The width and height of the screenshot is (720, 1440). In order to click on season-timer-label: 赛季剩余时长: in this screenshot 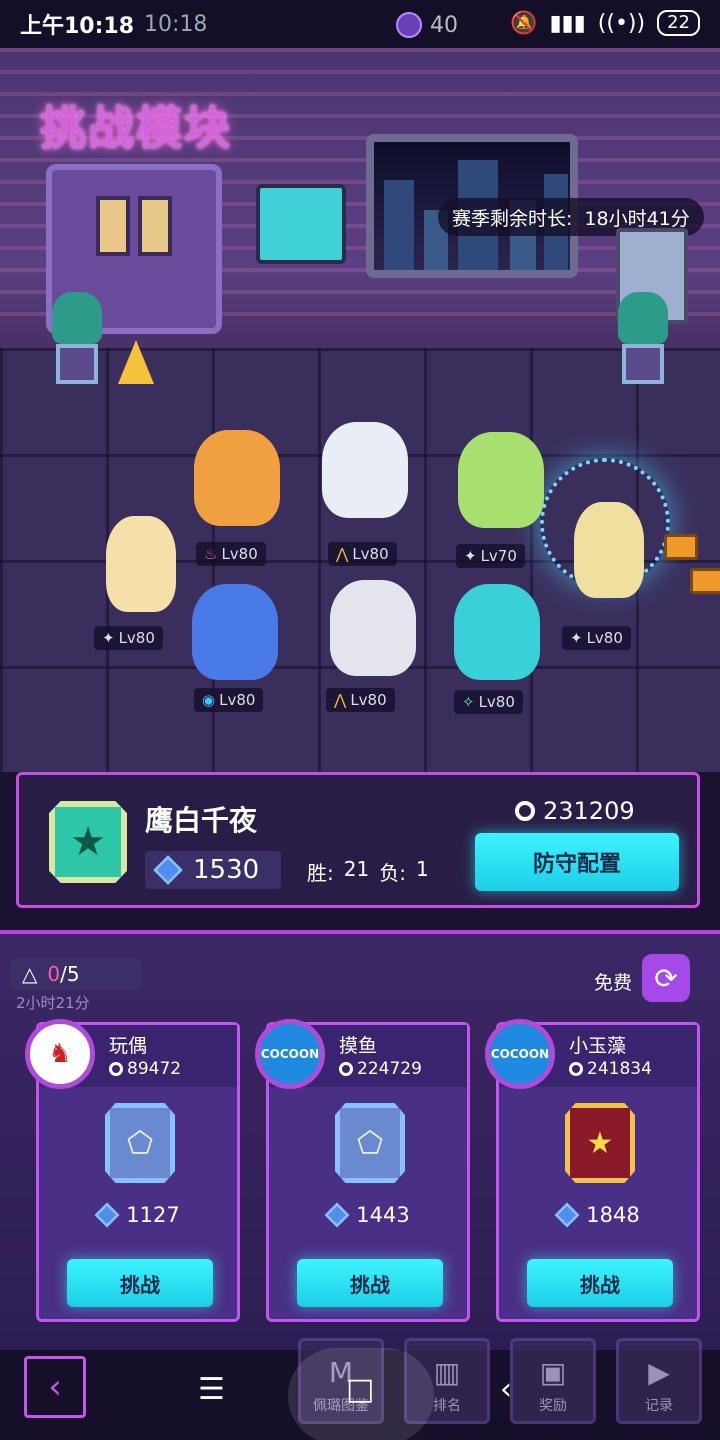, I will do `click(512, 218)`.